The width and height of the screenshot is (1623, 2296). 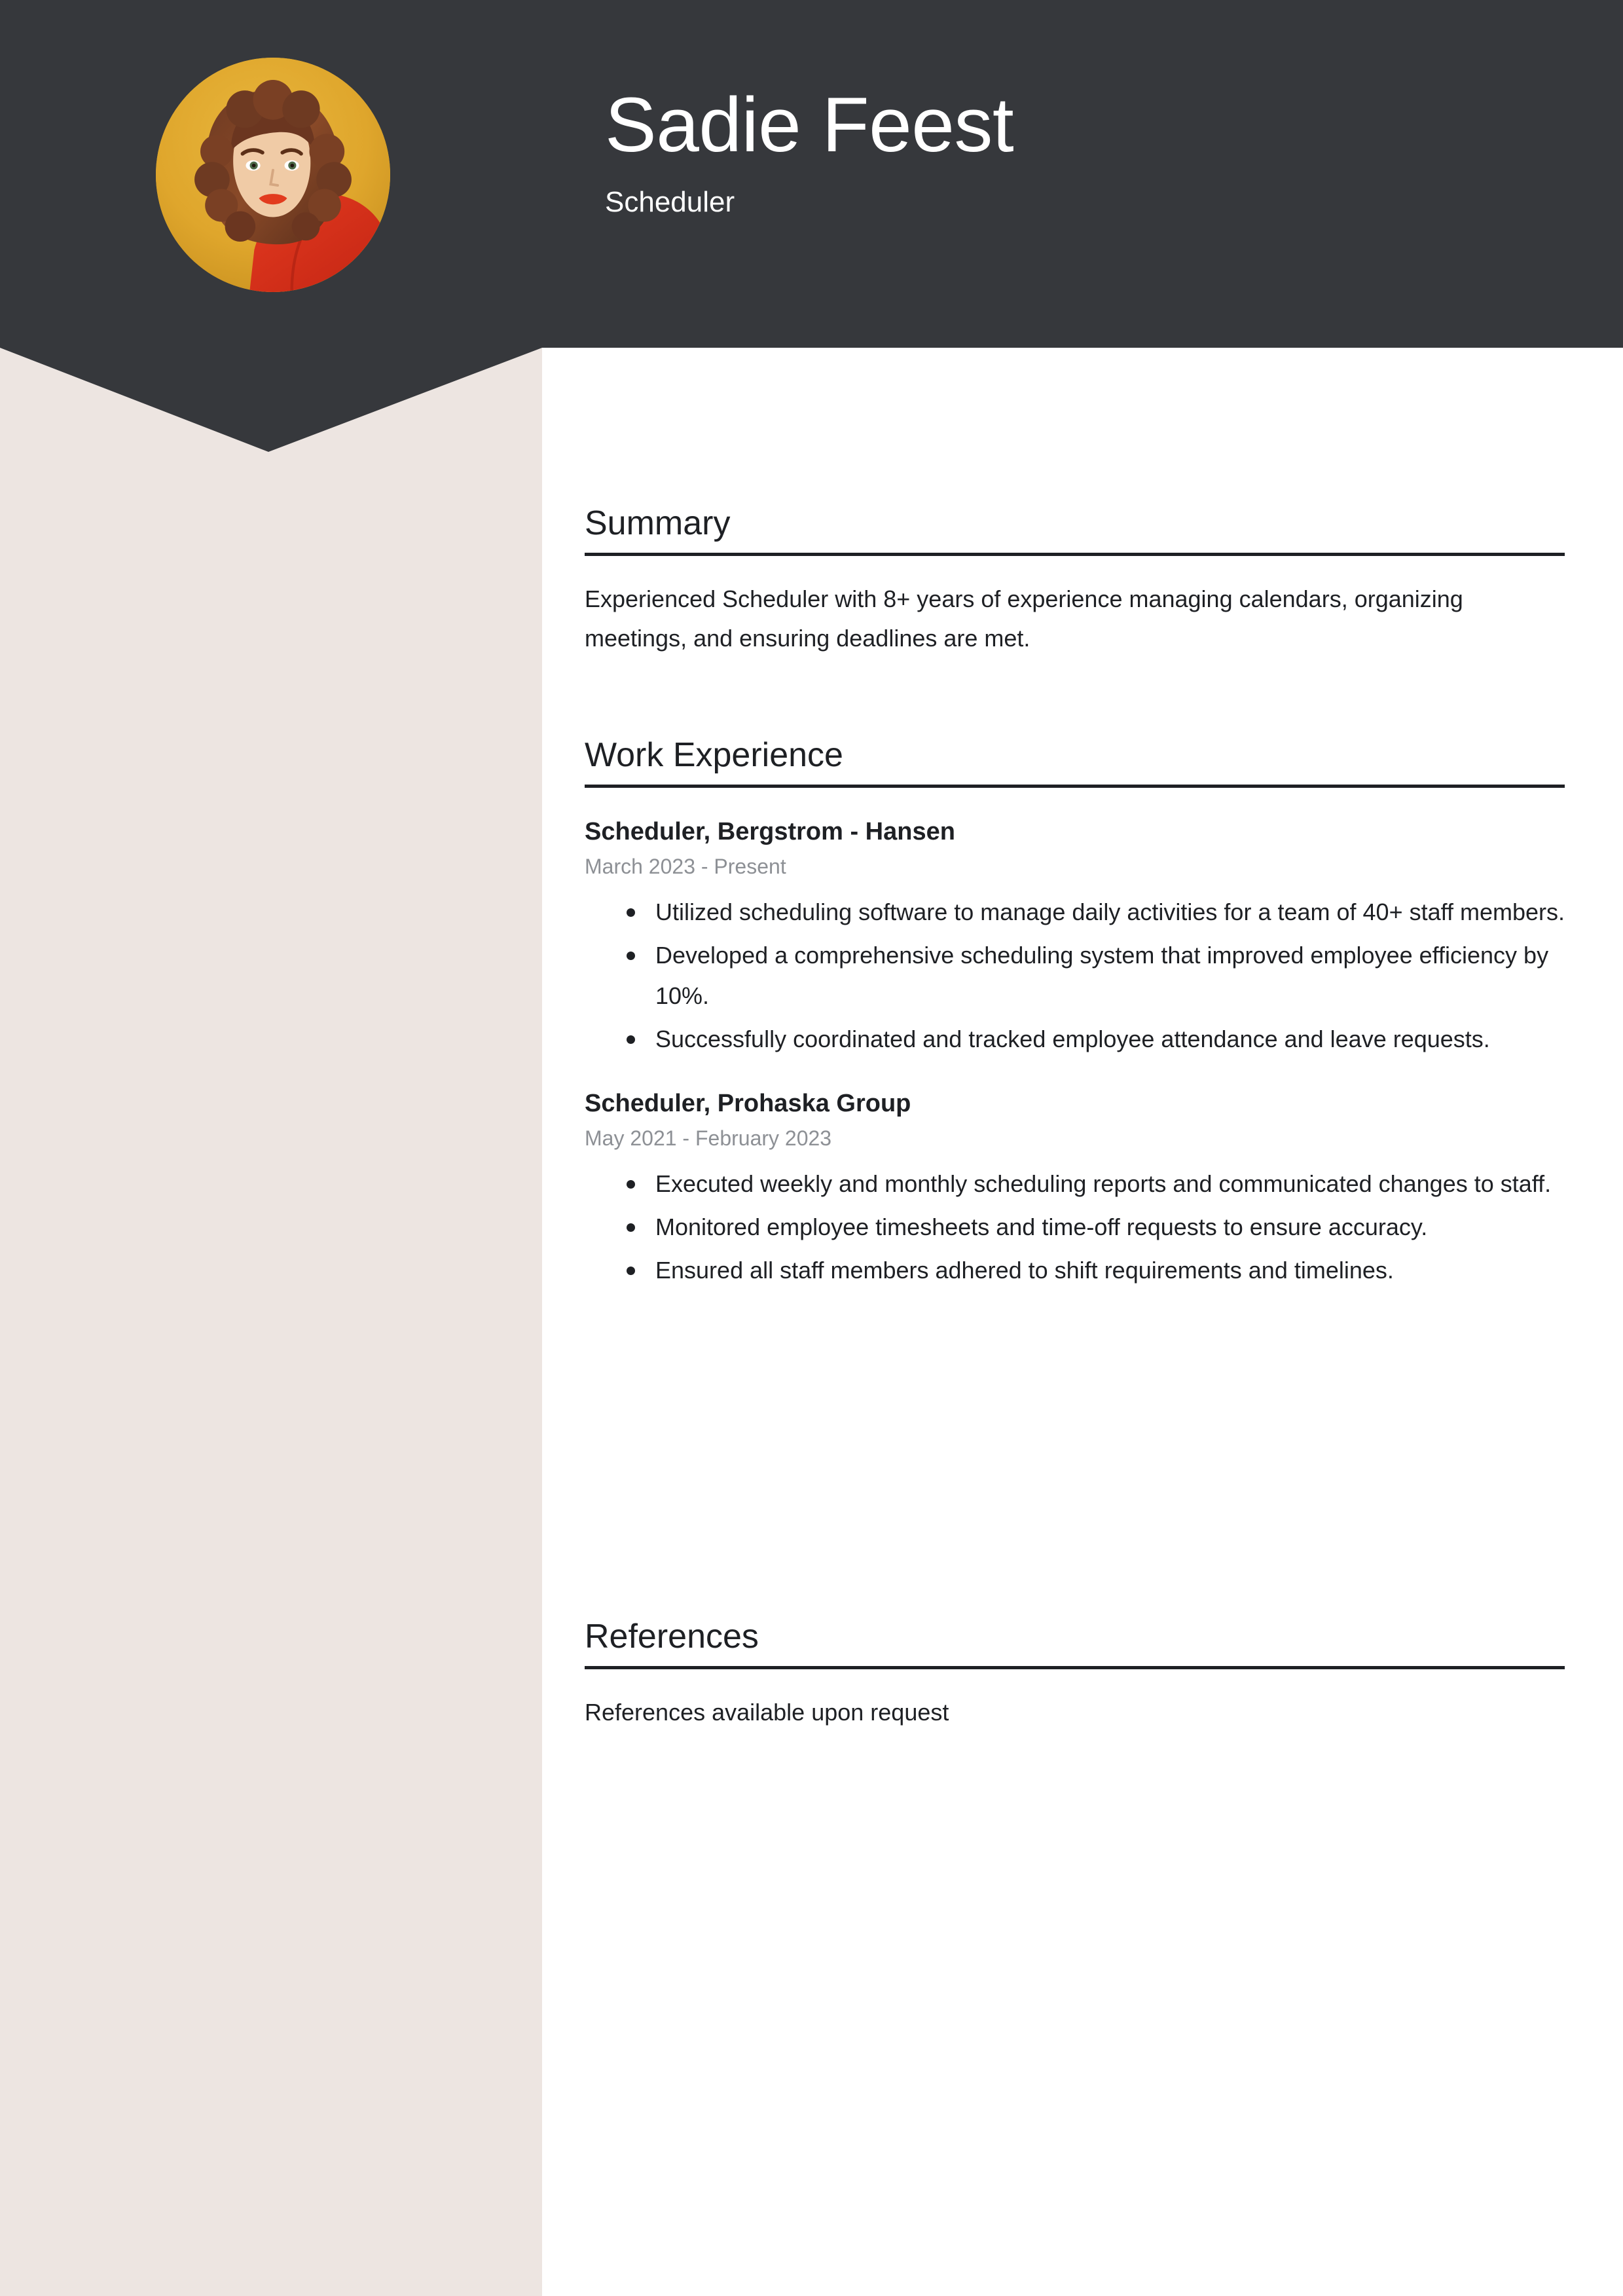 I want to click on profile-photo-icon, so click(x=273, y=175).